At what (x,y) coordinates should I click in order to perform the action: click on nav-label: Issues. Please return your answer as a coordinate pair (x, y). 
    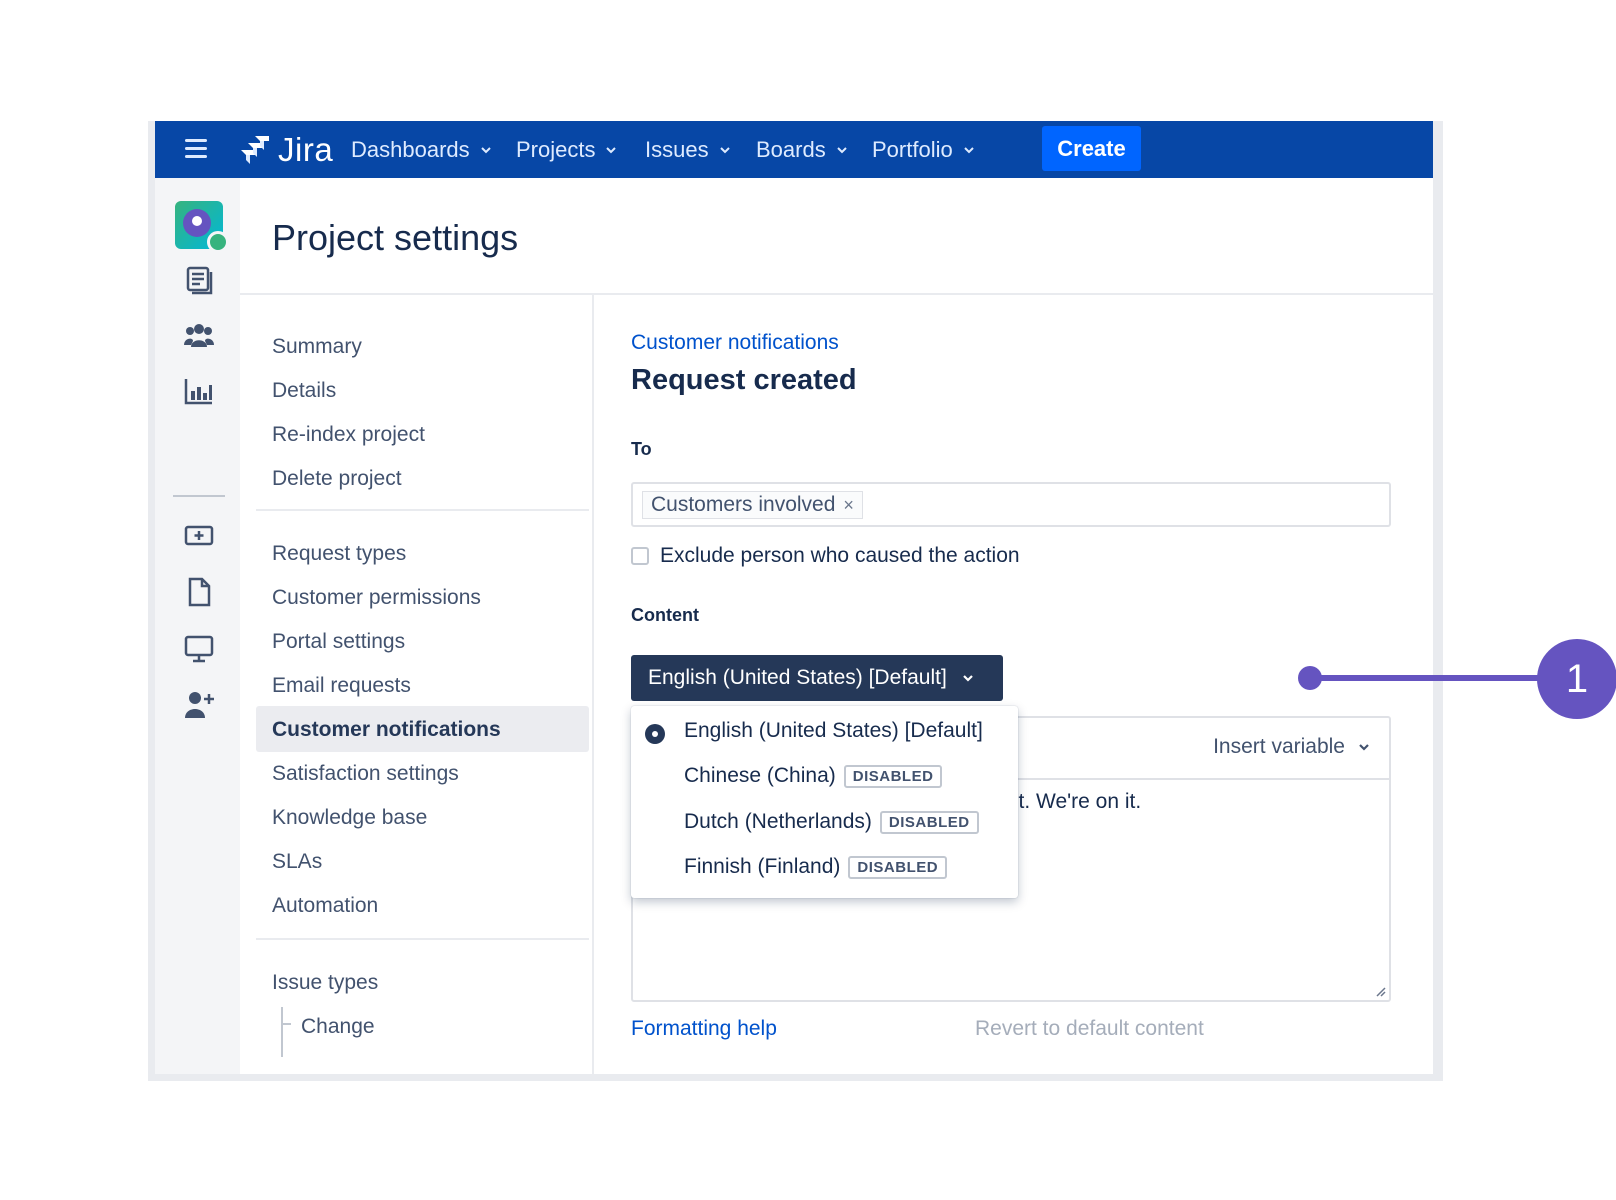
    Looking at the image, I should click on (677, 149).